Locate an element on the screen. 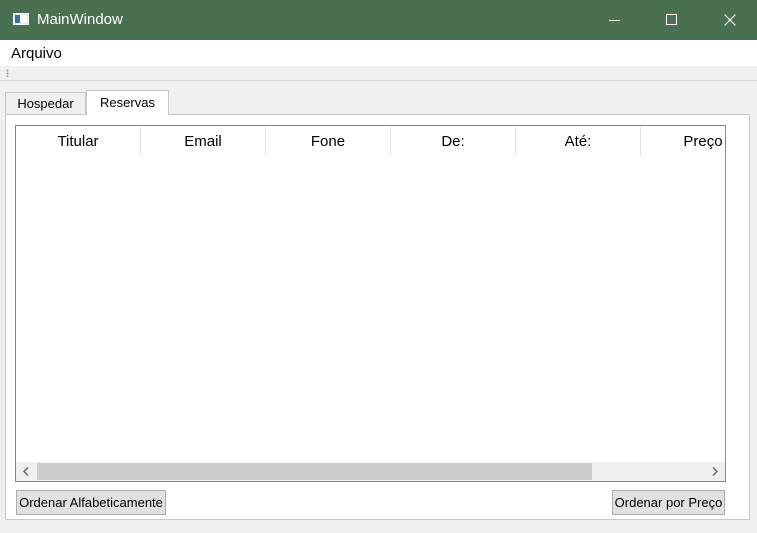 Image resolution: width=757 pixels, height=533 pixels. scrollbar-thumb is located at coordinates (314, 471).